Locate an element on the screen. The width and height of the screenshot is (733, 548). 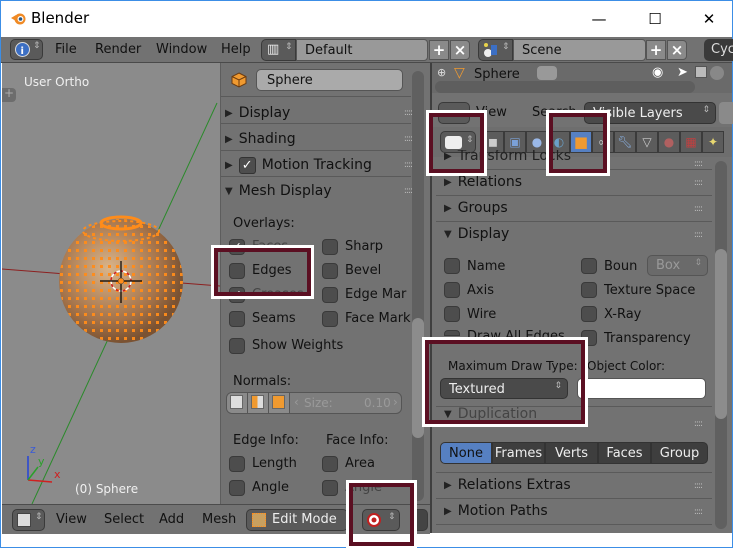
viewport-shading-button is located at coordinates (419, 520).